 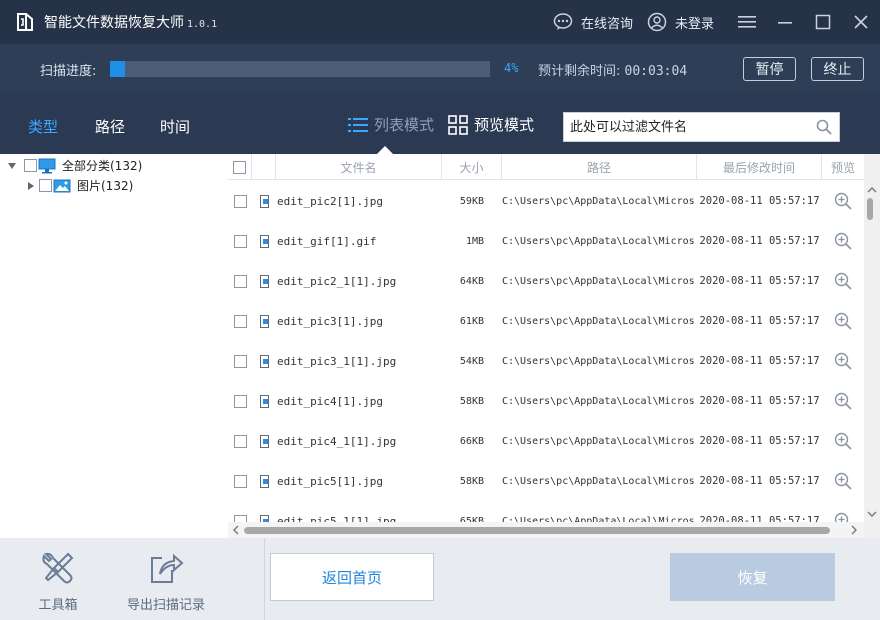 I want to click on scan-progress-label: 扫描进度:, so click(x=68, y=71).